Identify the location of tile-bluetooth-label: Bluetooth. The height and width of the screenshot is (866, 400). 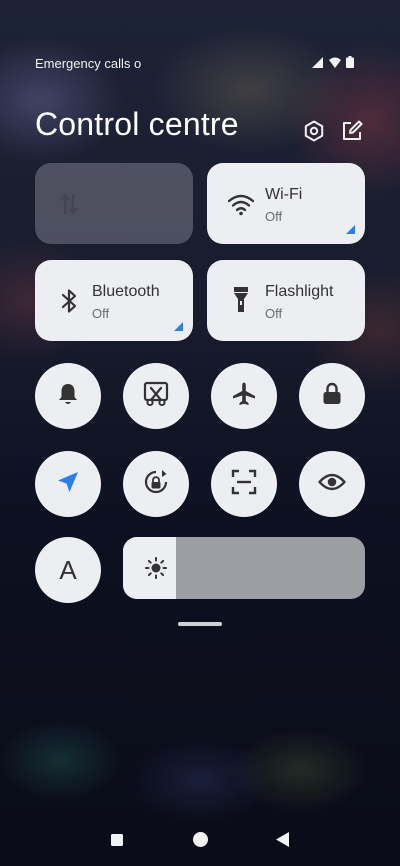
(126, 291).